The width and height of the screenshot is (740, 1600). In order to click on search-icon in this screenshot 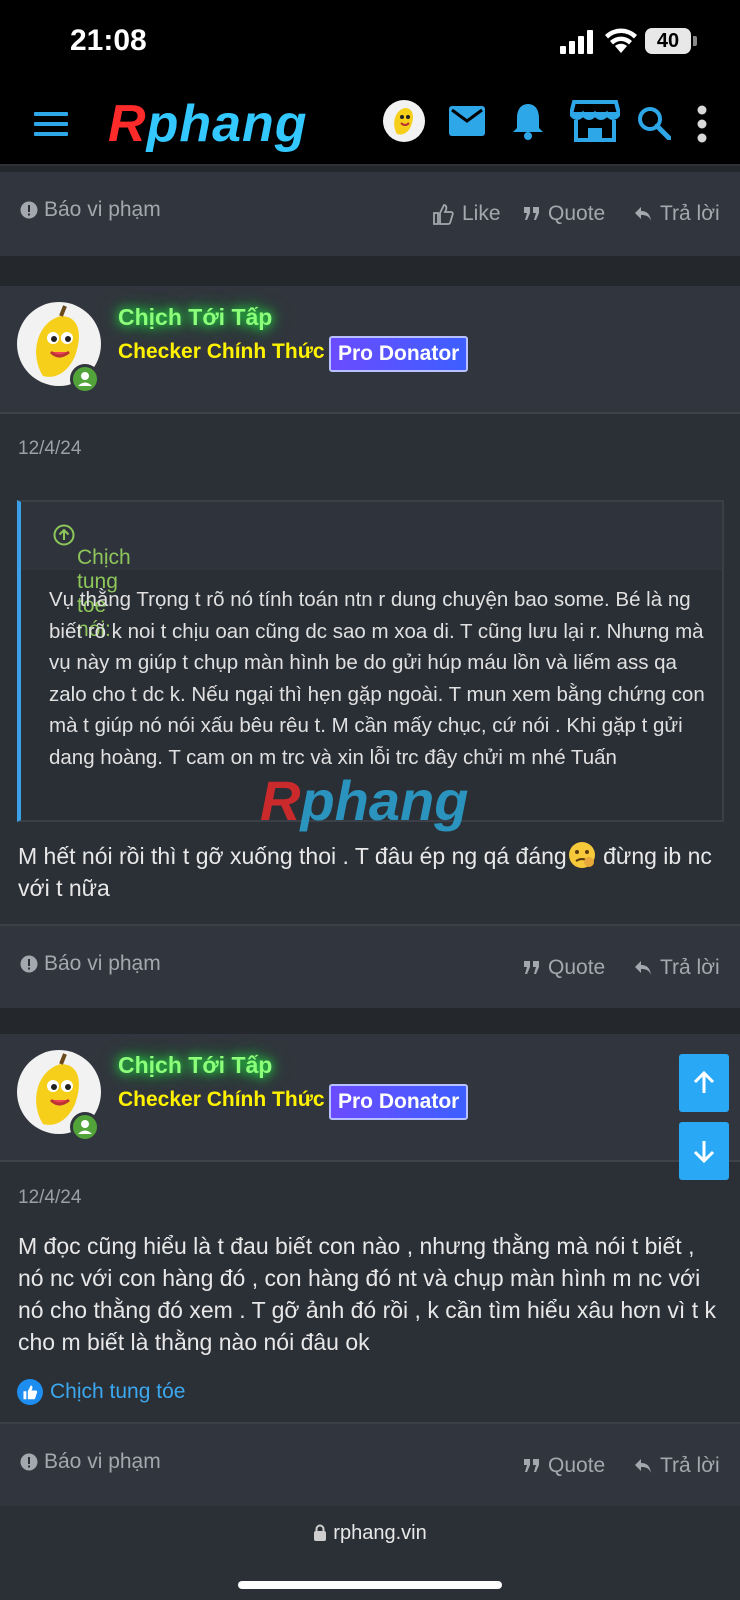, I will do `click(654, 123)`.